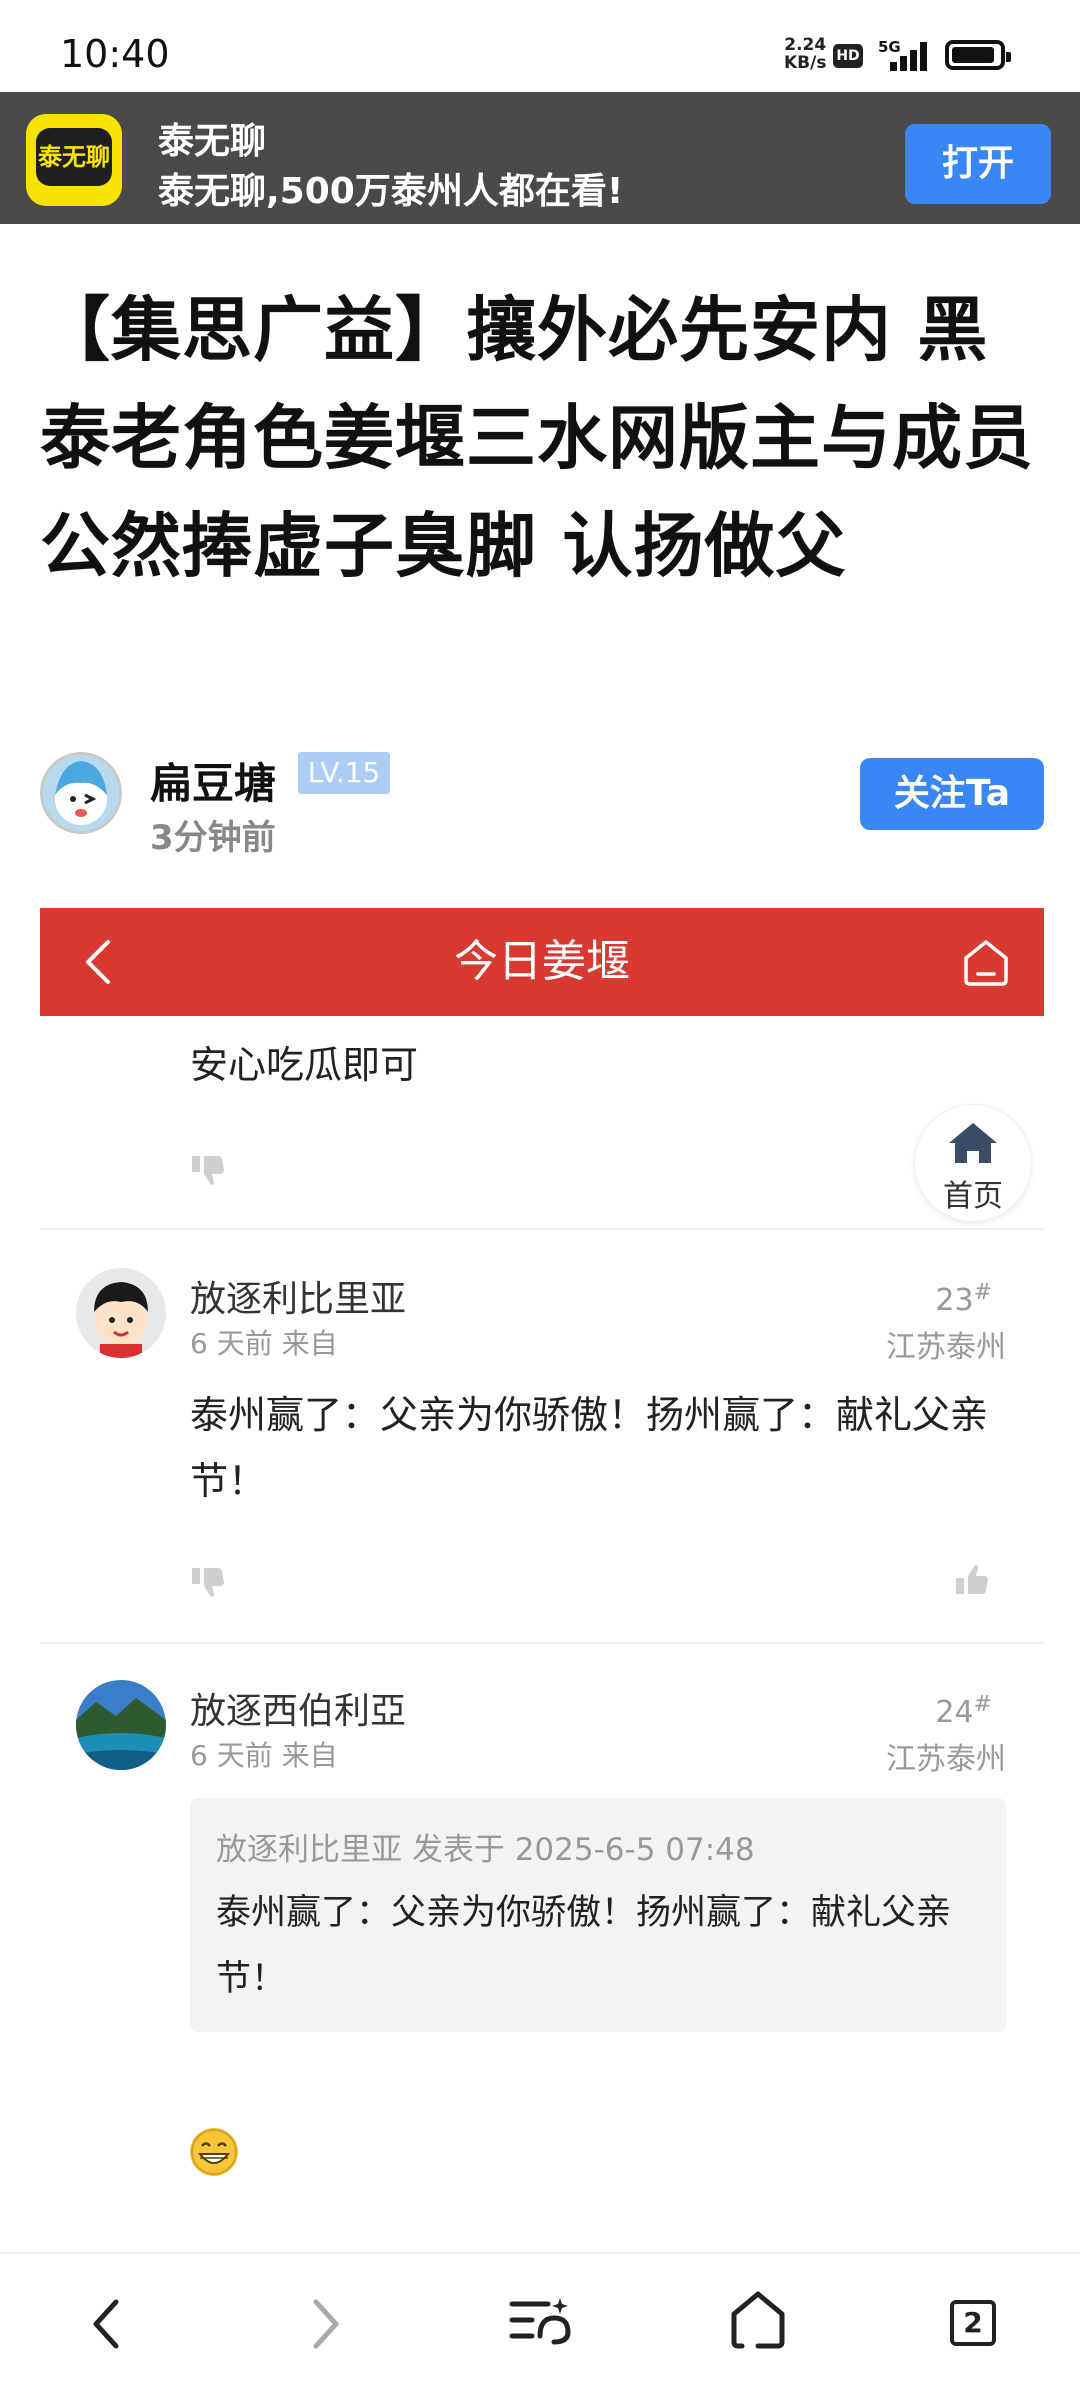 This screenshot has height=2402, width=1080. What do you see at coordinates (954, 1300) in the screenshot?
I see `floor-number-value: 23` at bounding box center [954, 1300].